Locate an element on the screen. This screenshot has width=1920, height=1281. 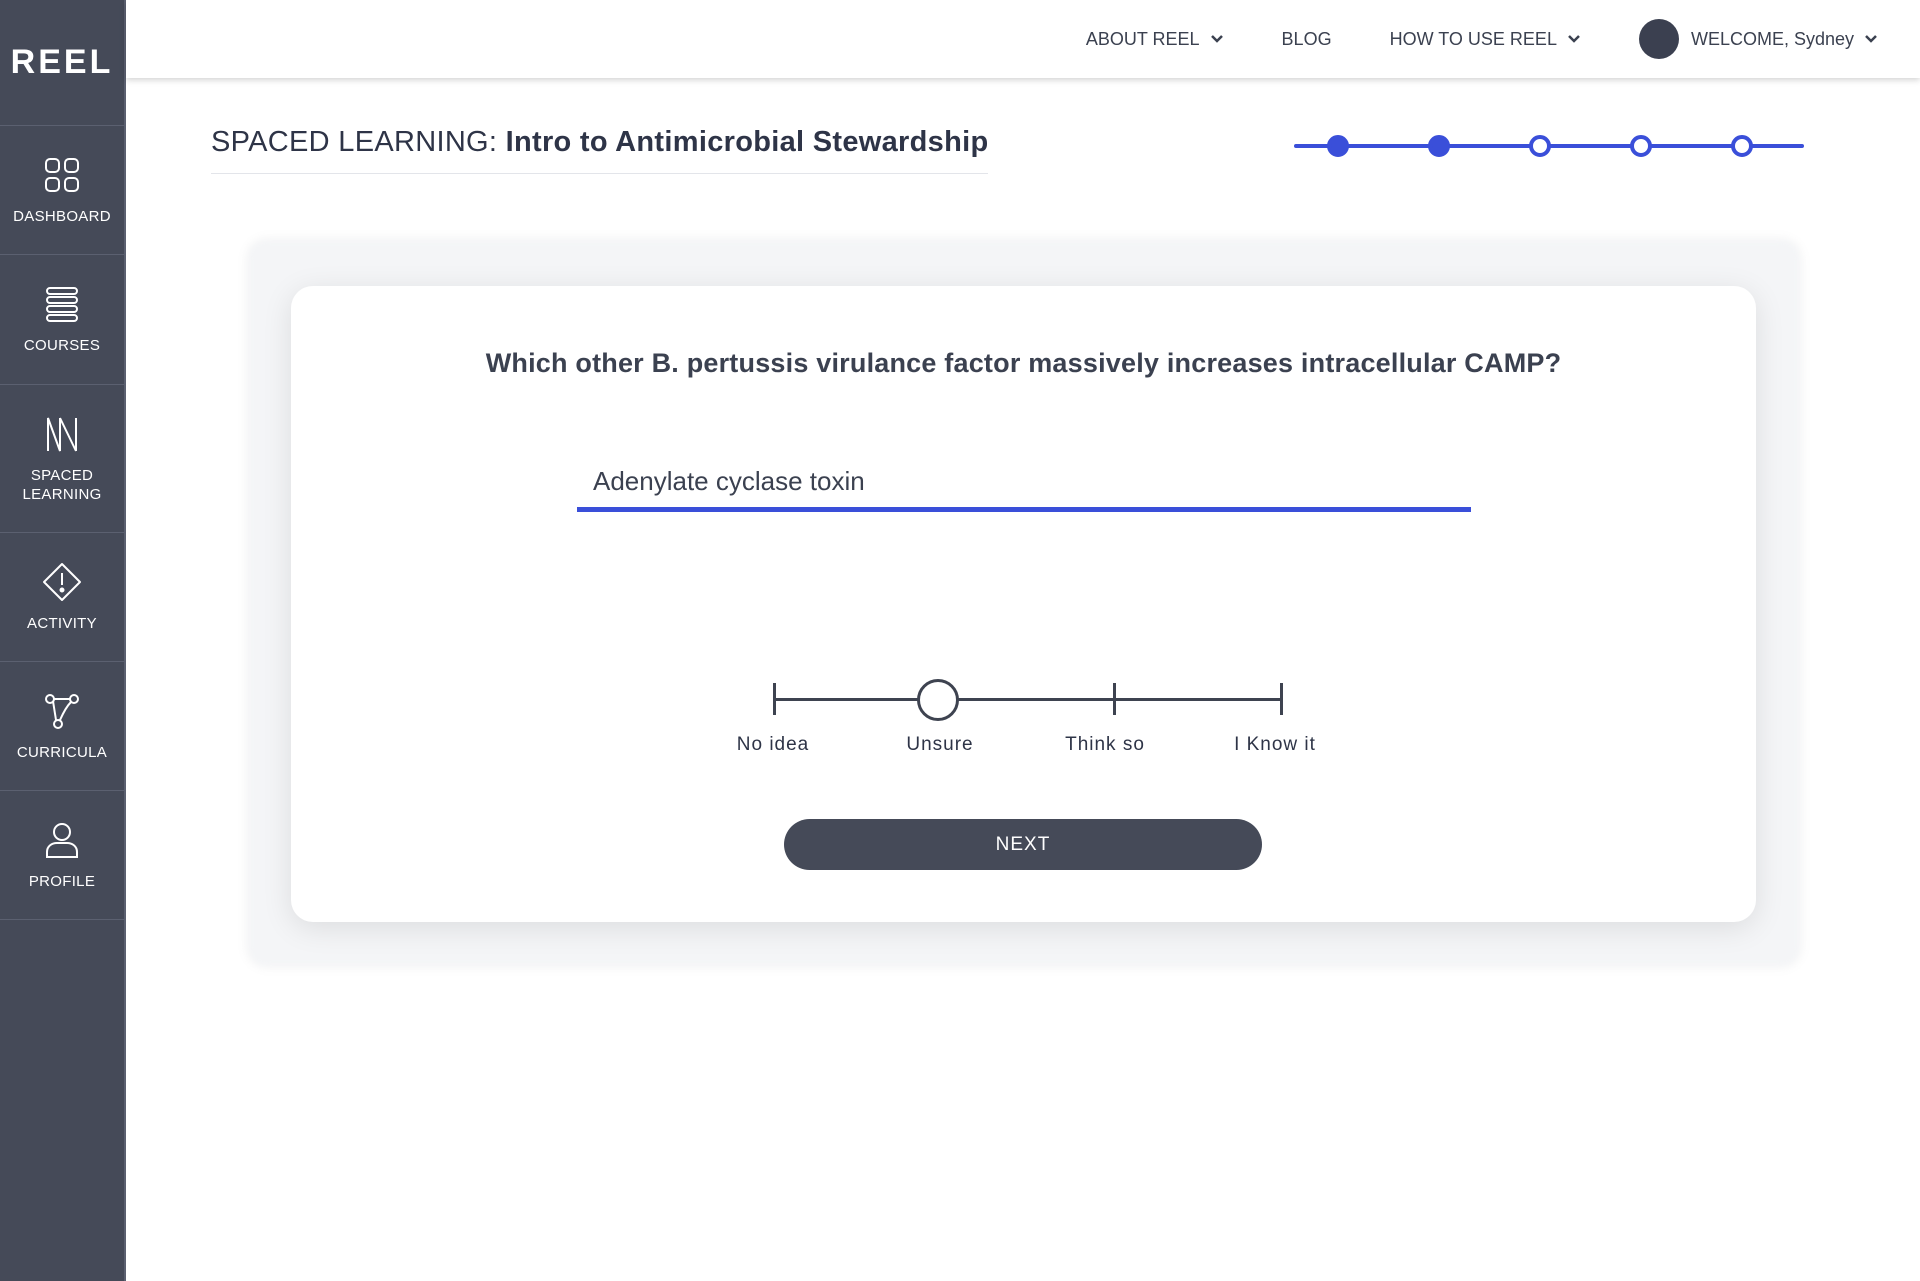
slider-thumb is located at coordinates (938, 700).